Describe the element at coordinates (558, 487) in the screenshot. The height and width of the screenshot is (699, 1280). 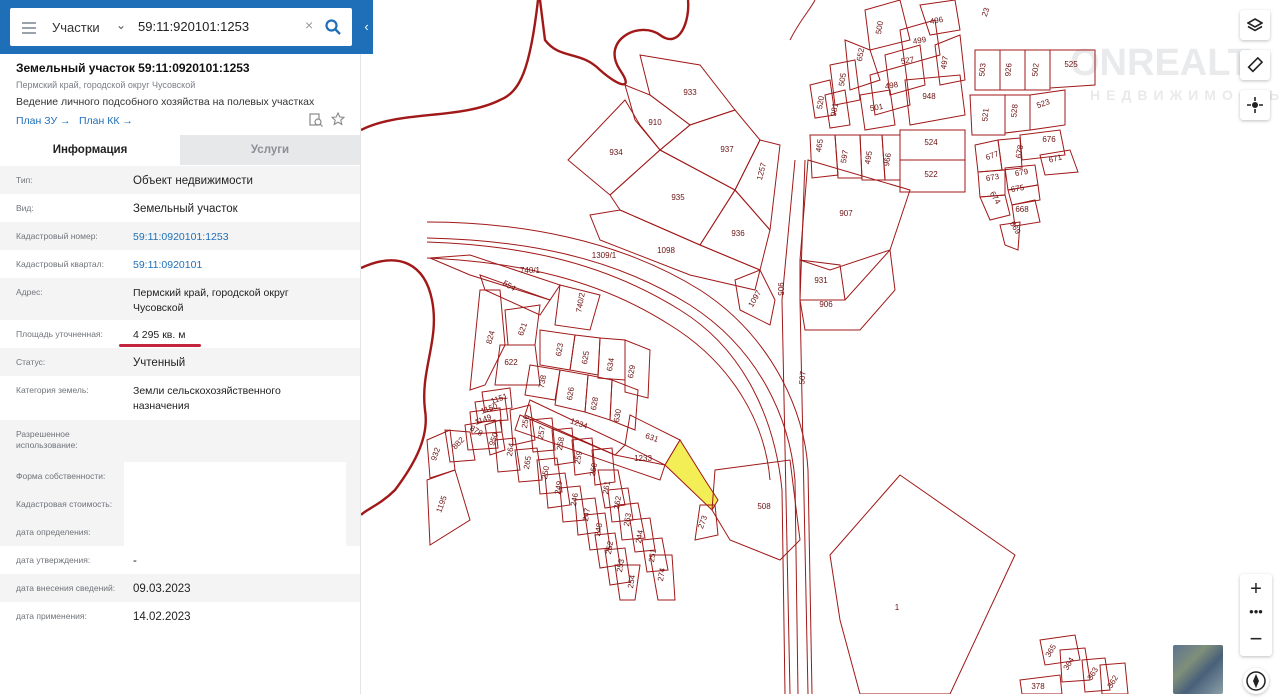
I see `plot-label: 249` at that location.